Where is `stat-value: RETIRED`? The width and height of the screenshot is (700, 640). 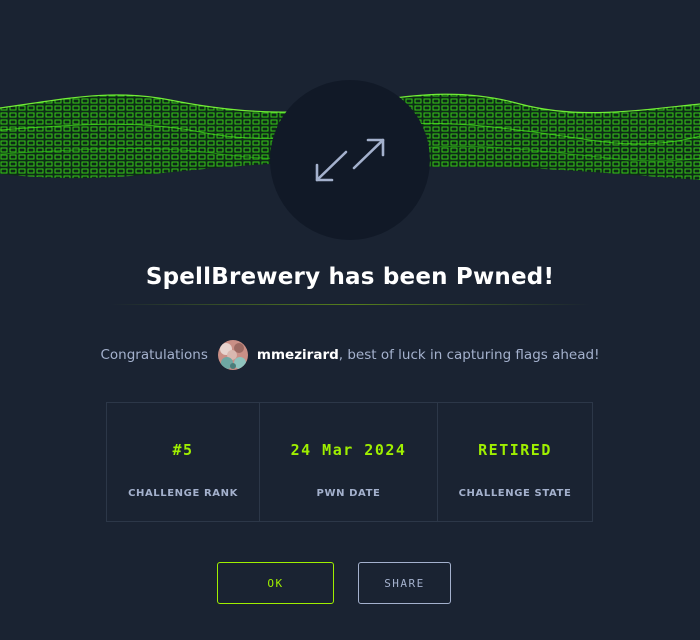
stat-value: RETIRED is located at coordinates (515, 450).